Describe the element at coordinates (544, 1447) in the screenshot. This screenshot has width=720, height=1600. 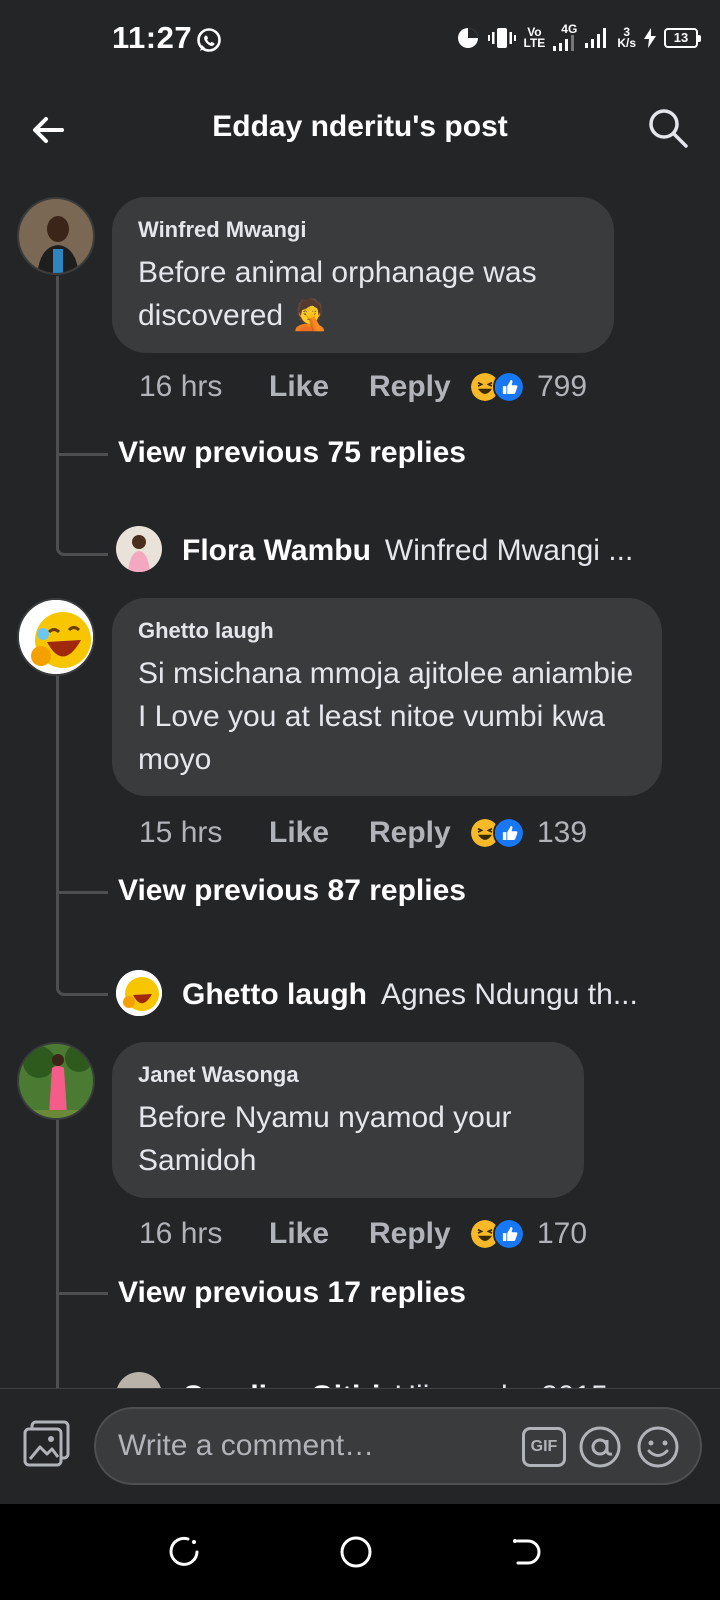
I see `gif-icon: GIF` at that location.